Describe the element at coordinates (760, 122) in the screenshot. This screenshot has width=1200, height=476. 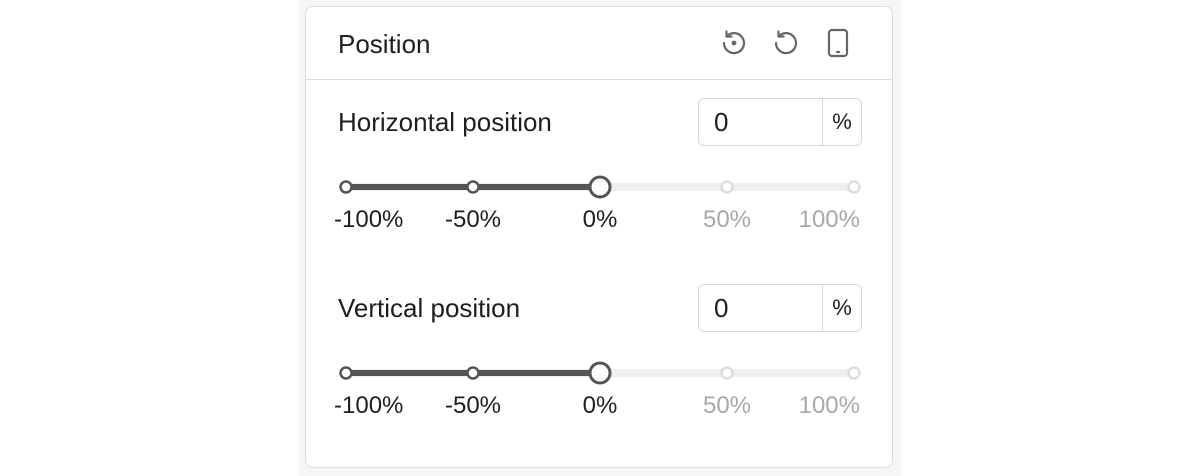
I see `horizontal-position-input` at that location.